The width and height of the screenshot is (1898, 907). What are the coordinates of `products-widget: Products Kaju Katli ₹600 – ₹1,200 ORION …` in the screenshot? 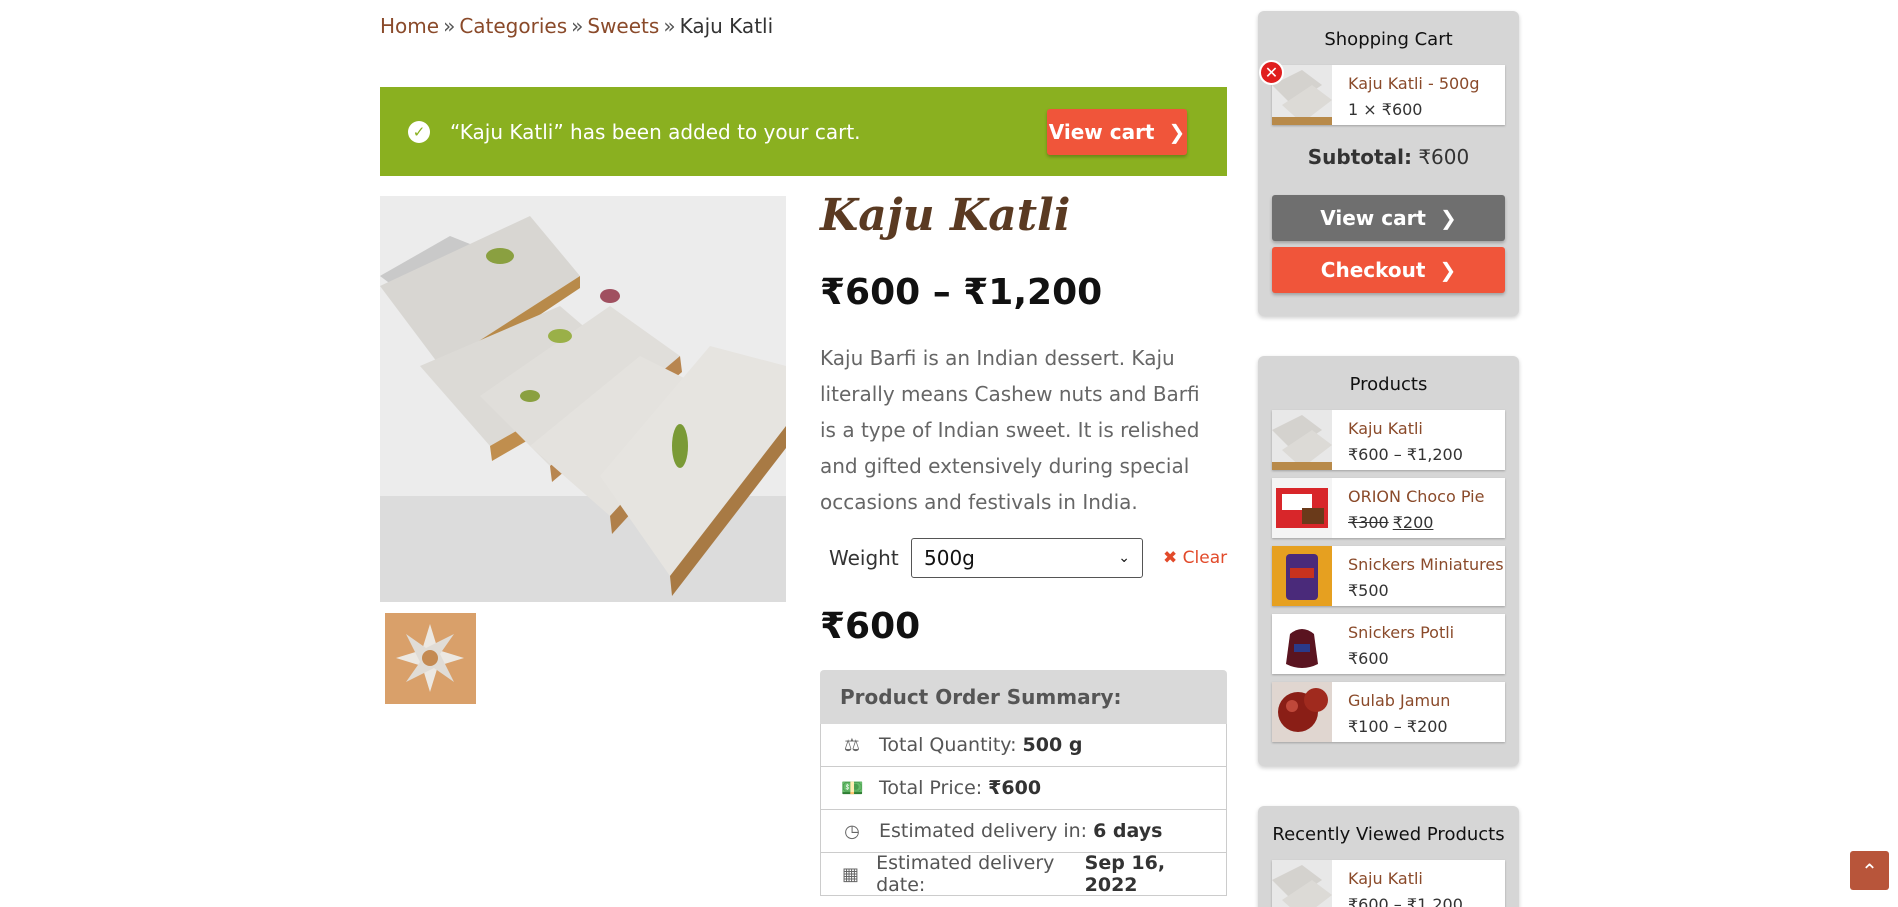 It's located at (1388, 561).